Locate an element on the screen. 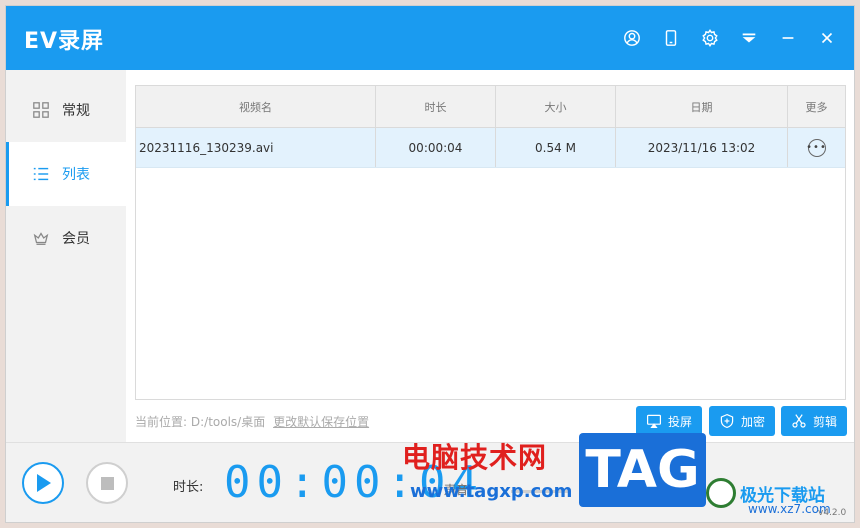 Image resolution: width=860 pixels, height=528 pixels. encrypt-label: 加密 is located at coordinates (752, 421).